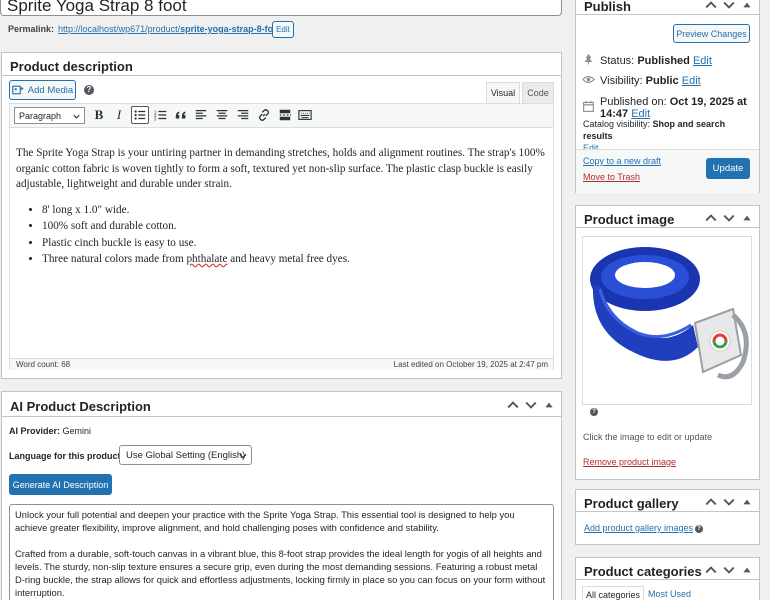 The height and width of the screenshot is (600, 770). I want to click on numbered-list-icon: 123, so click(160, 115).